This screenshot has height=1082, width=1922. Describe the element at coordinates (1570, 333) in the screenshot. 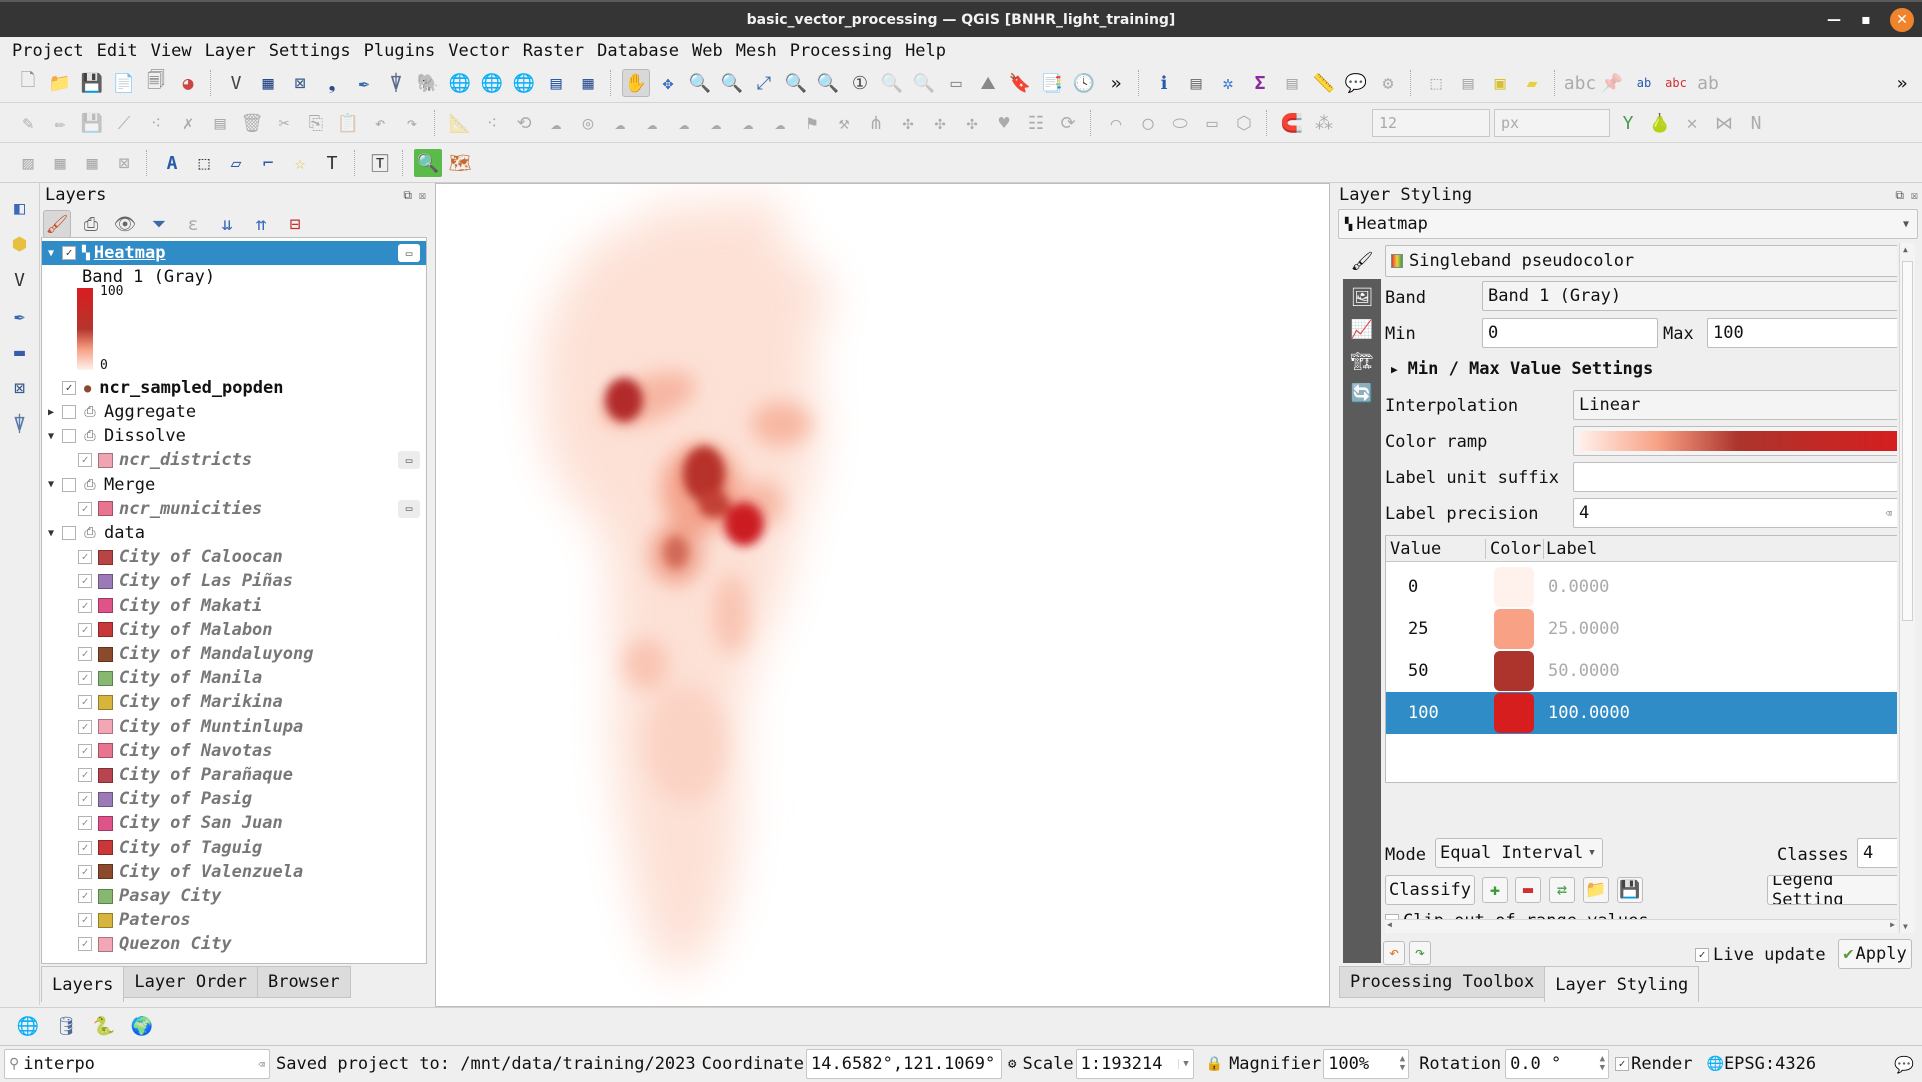

I see `min-input: 0` at that location.